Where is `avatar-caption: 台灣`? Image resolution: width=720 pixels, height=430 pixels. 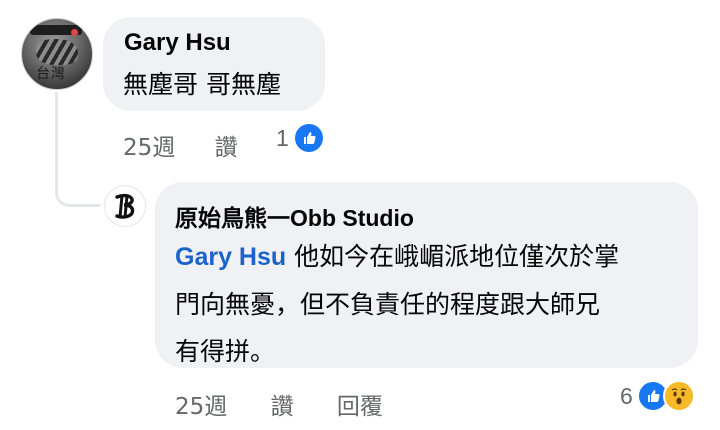
avatar-caption: 台灣 is located at coordinates (51, 74).